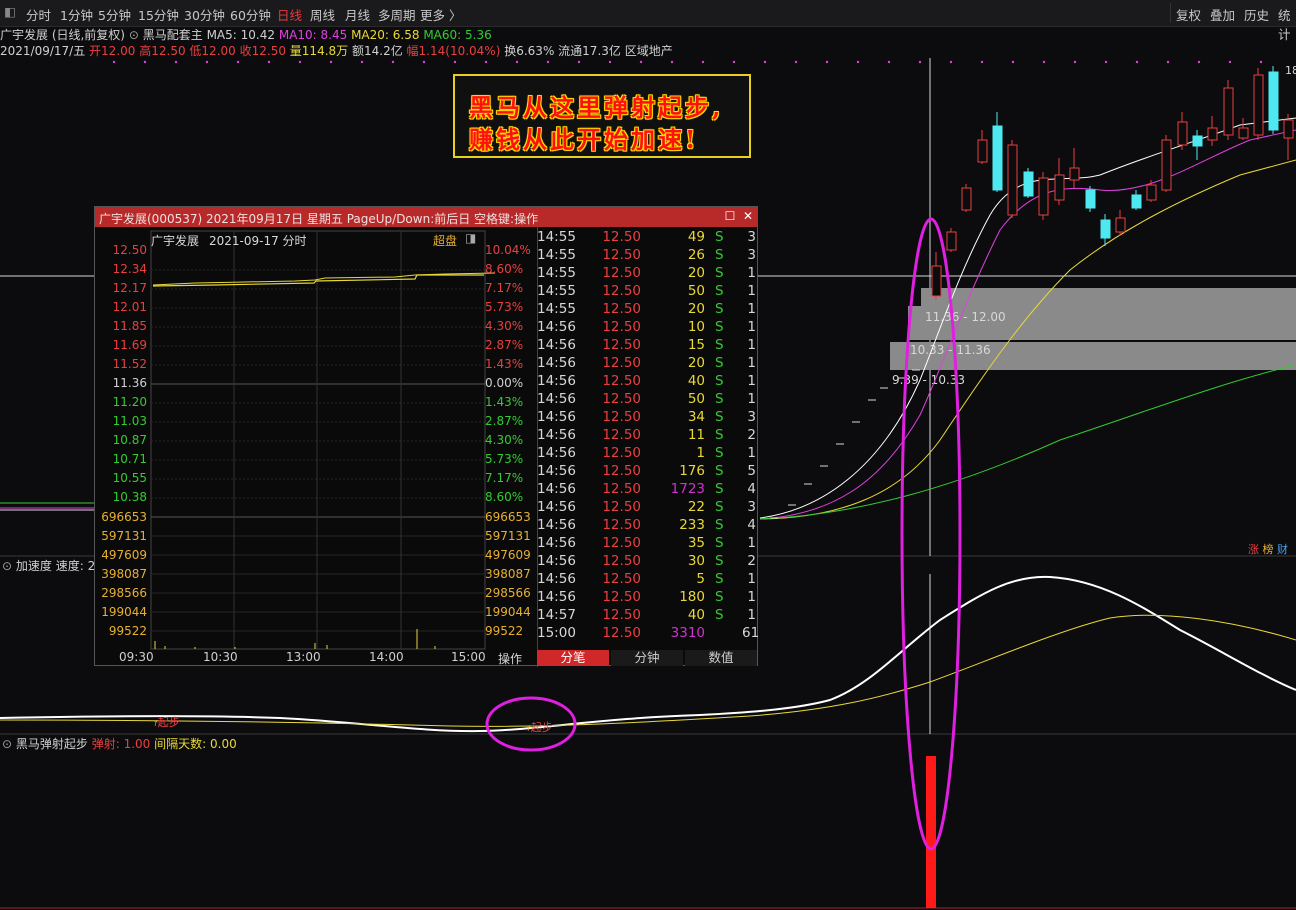 The width and height of the screenshot is (1296, 910). Describe the element at coordinates (508, 593) in the screenshot. I see `volume-label: 298566` at that location.